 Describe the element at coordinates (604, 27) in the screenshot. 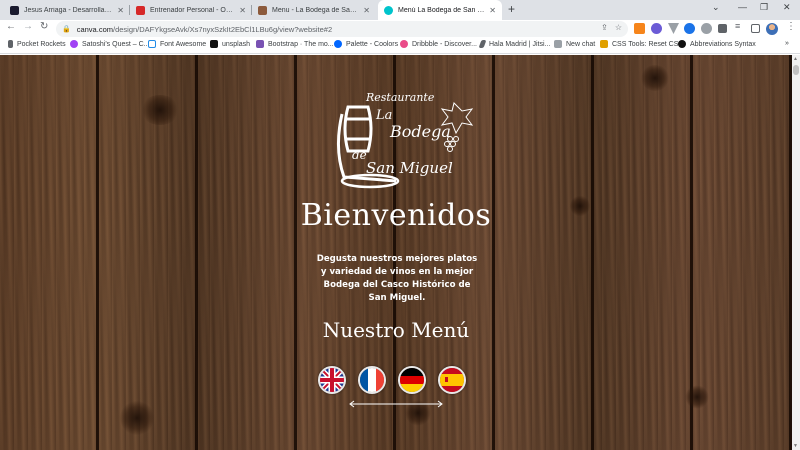

I see `share-icon: ⇪` at that location.